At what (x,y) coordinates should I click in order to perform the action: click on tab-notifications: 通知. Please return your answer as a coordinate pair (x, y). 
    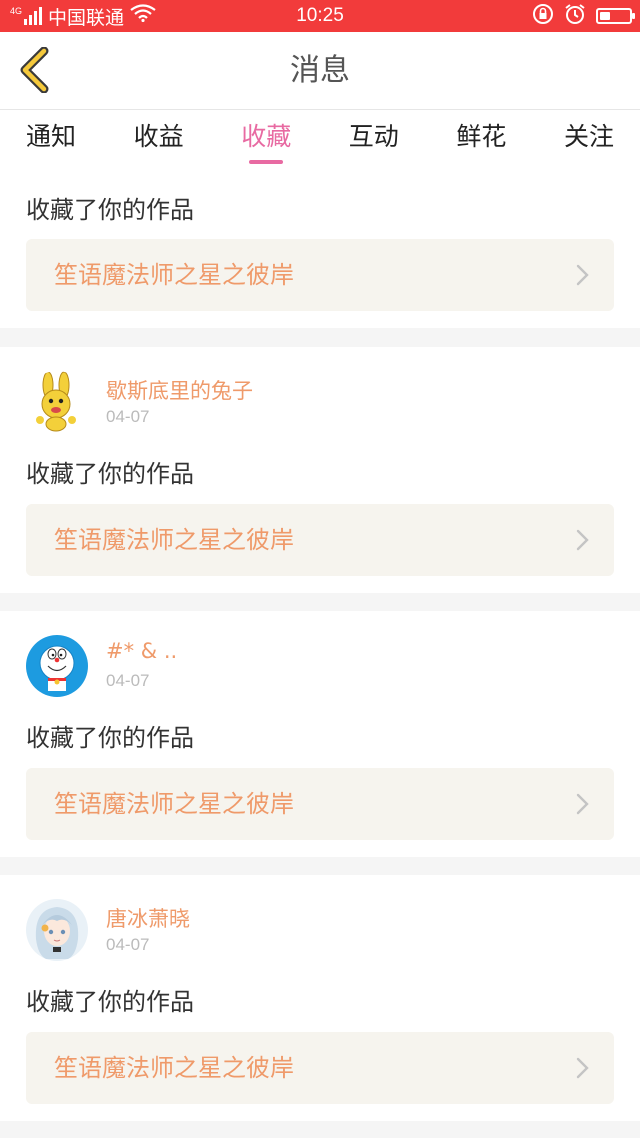
    Looking at the image, I should click on (51, 140).